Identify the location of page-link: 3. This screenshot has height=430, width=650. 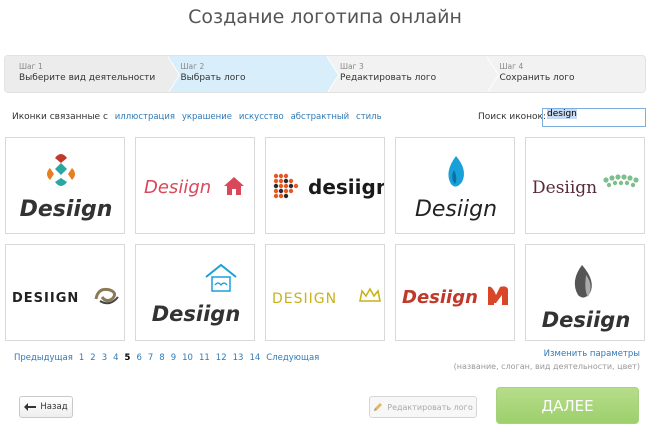
(104, 358).